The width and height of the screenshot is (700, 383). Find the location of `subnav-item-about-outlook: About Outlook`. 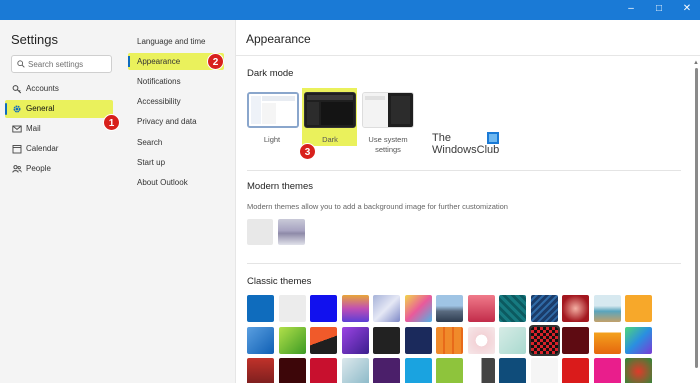

subnav-item-about-outlook: About Outlook is located at coordinates (176, 182).